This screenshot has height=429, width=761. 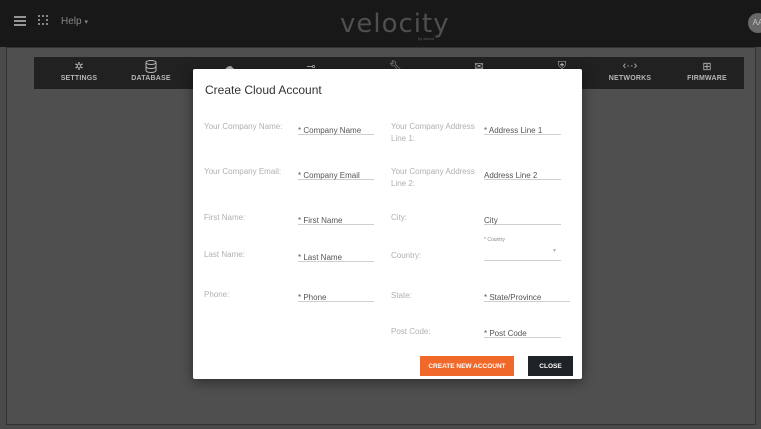 I want to click on company-name-input, so click(x=336, y=130).